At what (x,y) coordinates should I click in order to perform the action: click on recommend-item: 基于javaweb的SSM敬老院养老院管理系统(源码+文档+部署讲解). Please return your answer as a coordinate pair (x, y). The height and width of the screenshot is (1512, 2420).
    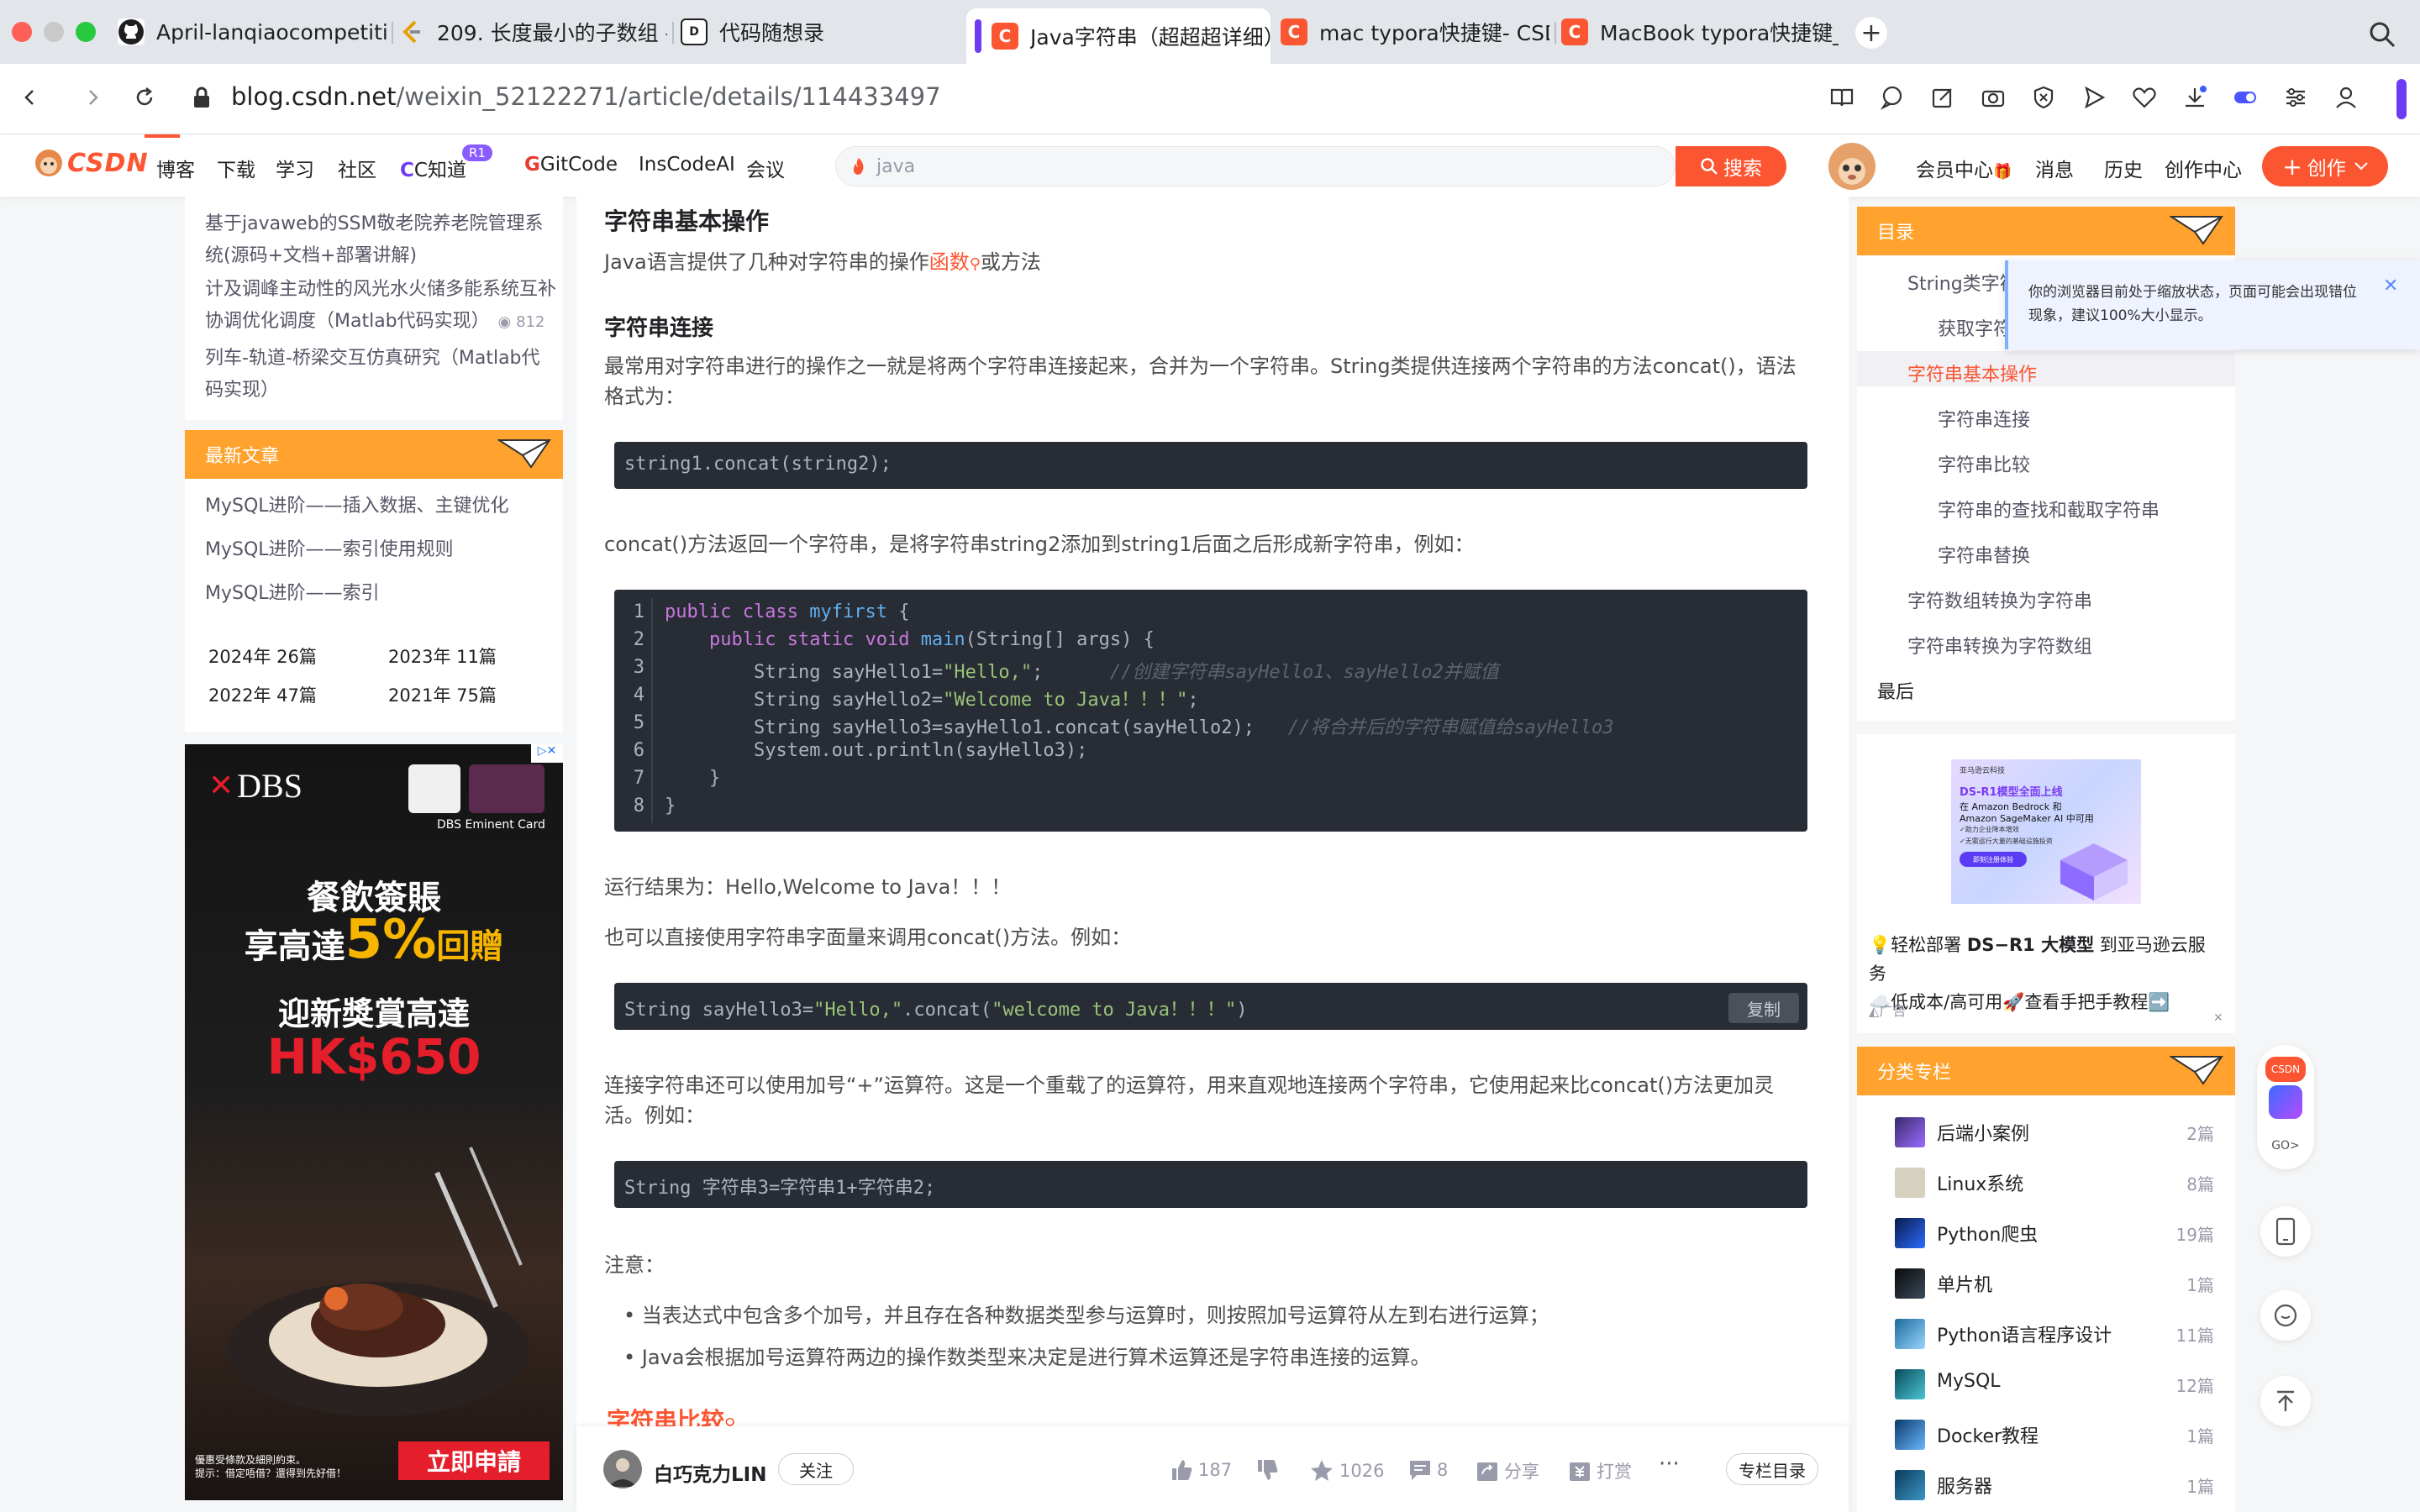
    Looking at the image, I should click on (382, 240).